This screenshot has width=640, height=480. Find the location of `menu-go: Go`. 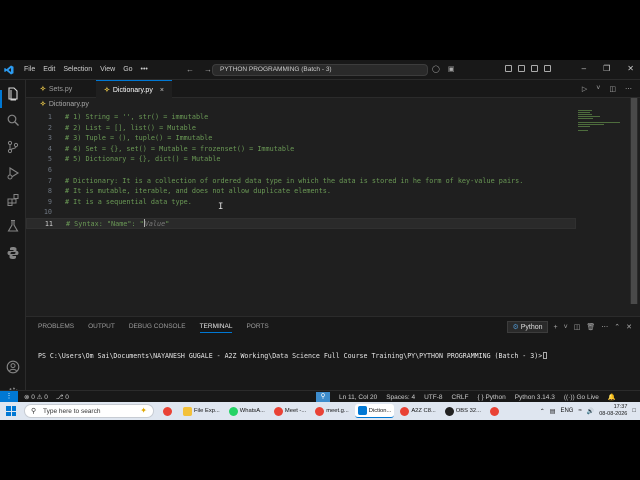

menu-go: Go is located at coordinates (127, 69).